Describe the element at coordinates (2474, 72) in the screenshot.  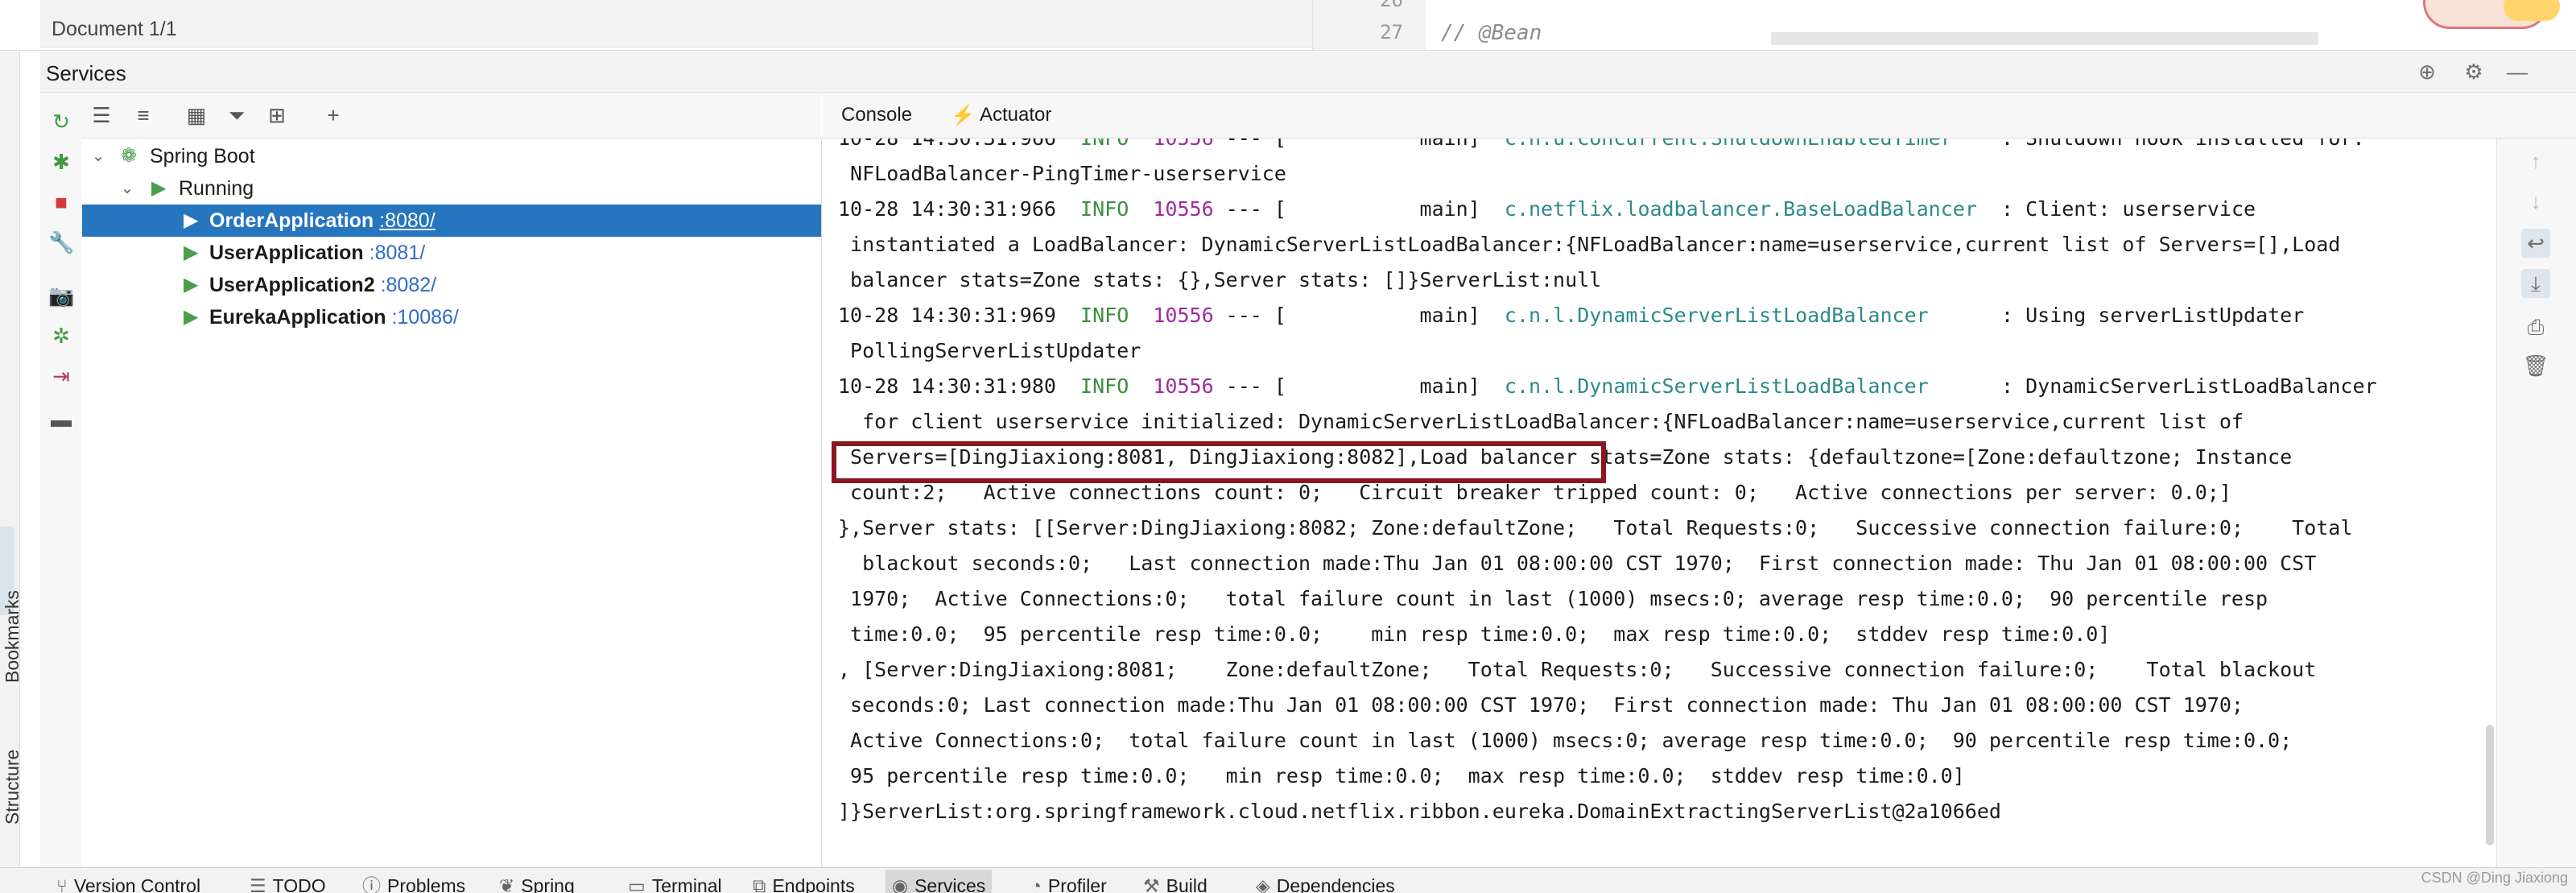
I see `gear-icon: ⚙` at that location.